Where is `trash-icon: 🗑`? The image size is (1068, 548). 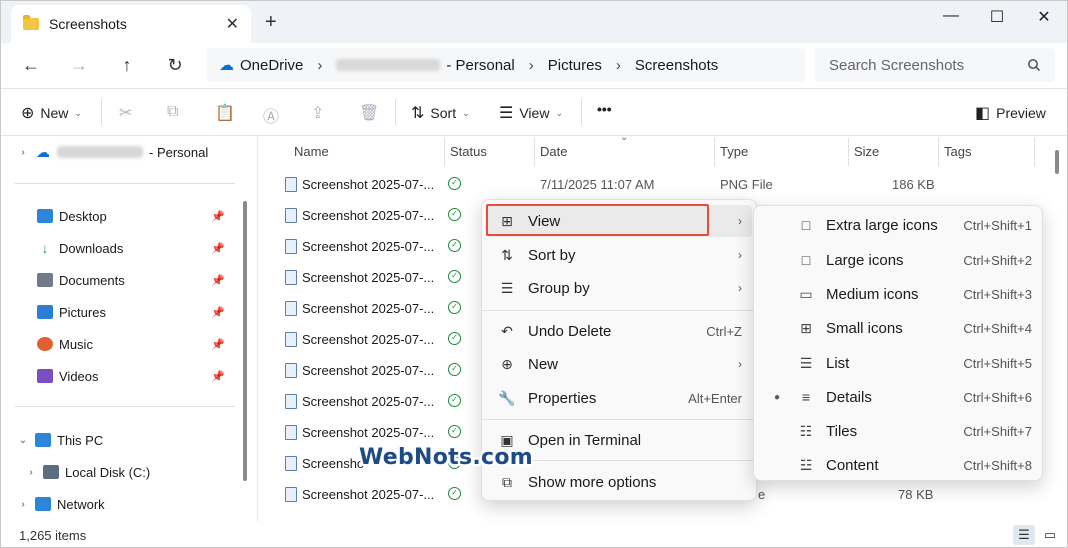 trash-icon: 🗑 is located at coordinates (369, 113).